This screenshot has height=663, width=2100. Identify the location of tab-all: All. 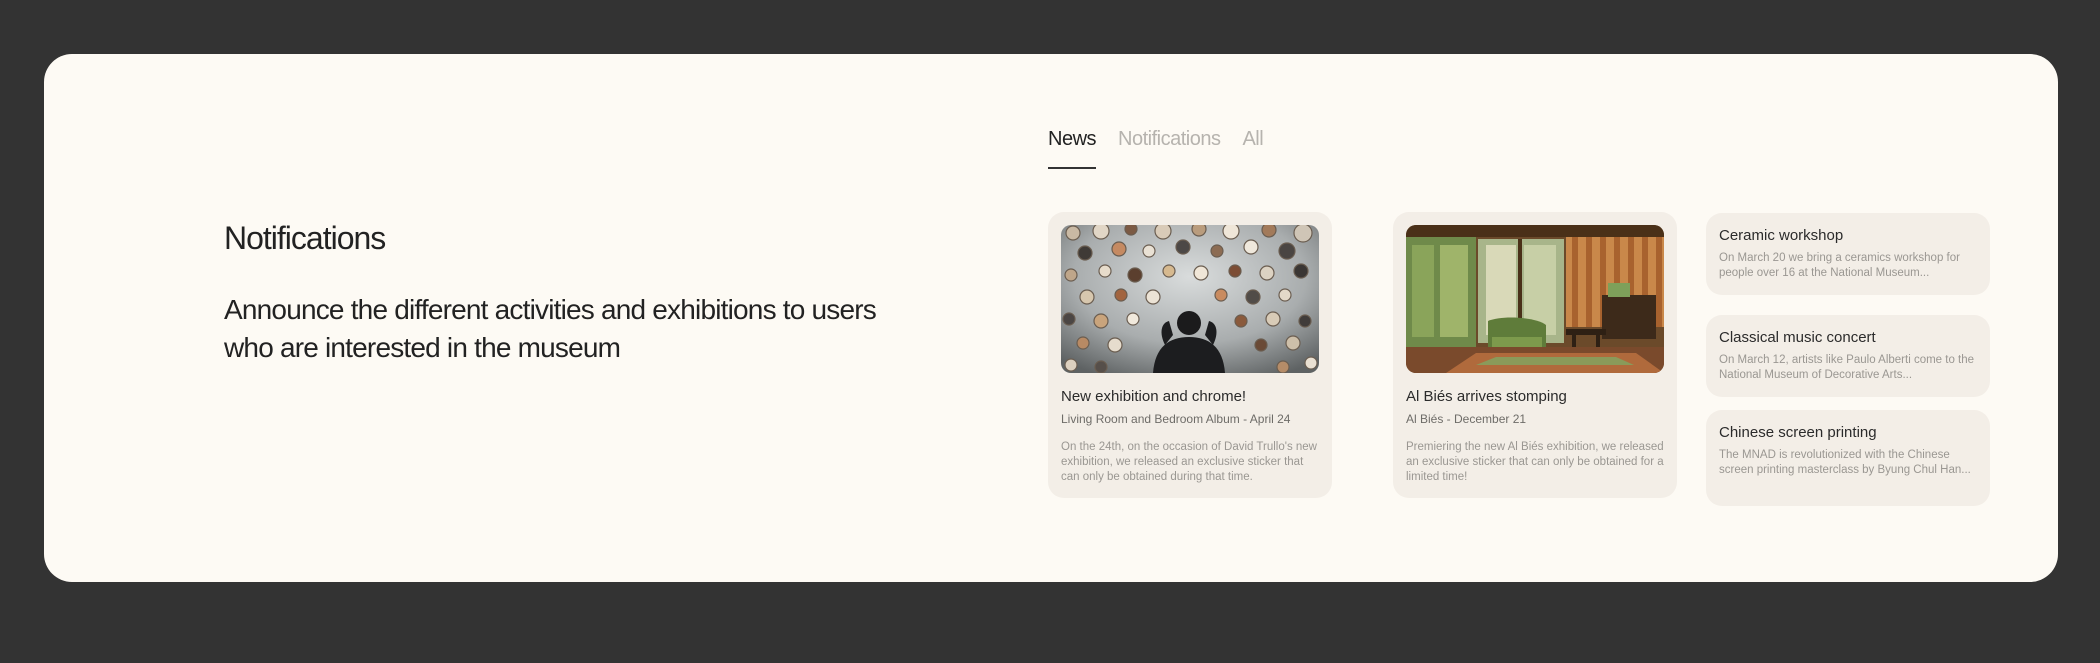
(1252, 148).